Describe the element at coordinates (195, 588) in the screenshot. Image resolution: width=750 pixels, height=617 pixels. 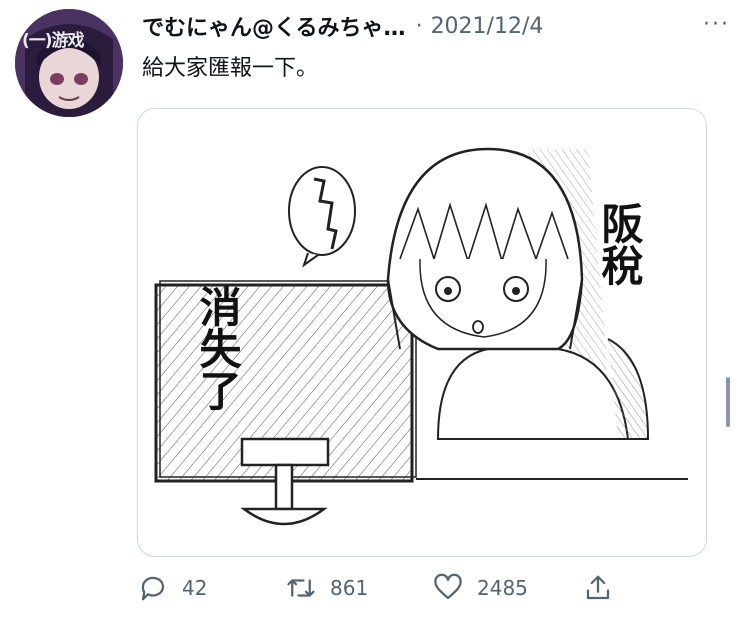
I see `reply-count: 42` at that location.